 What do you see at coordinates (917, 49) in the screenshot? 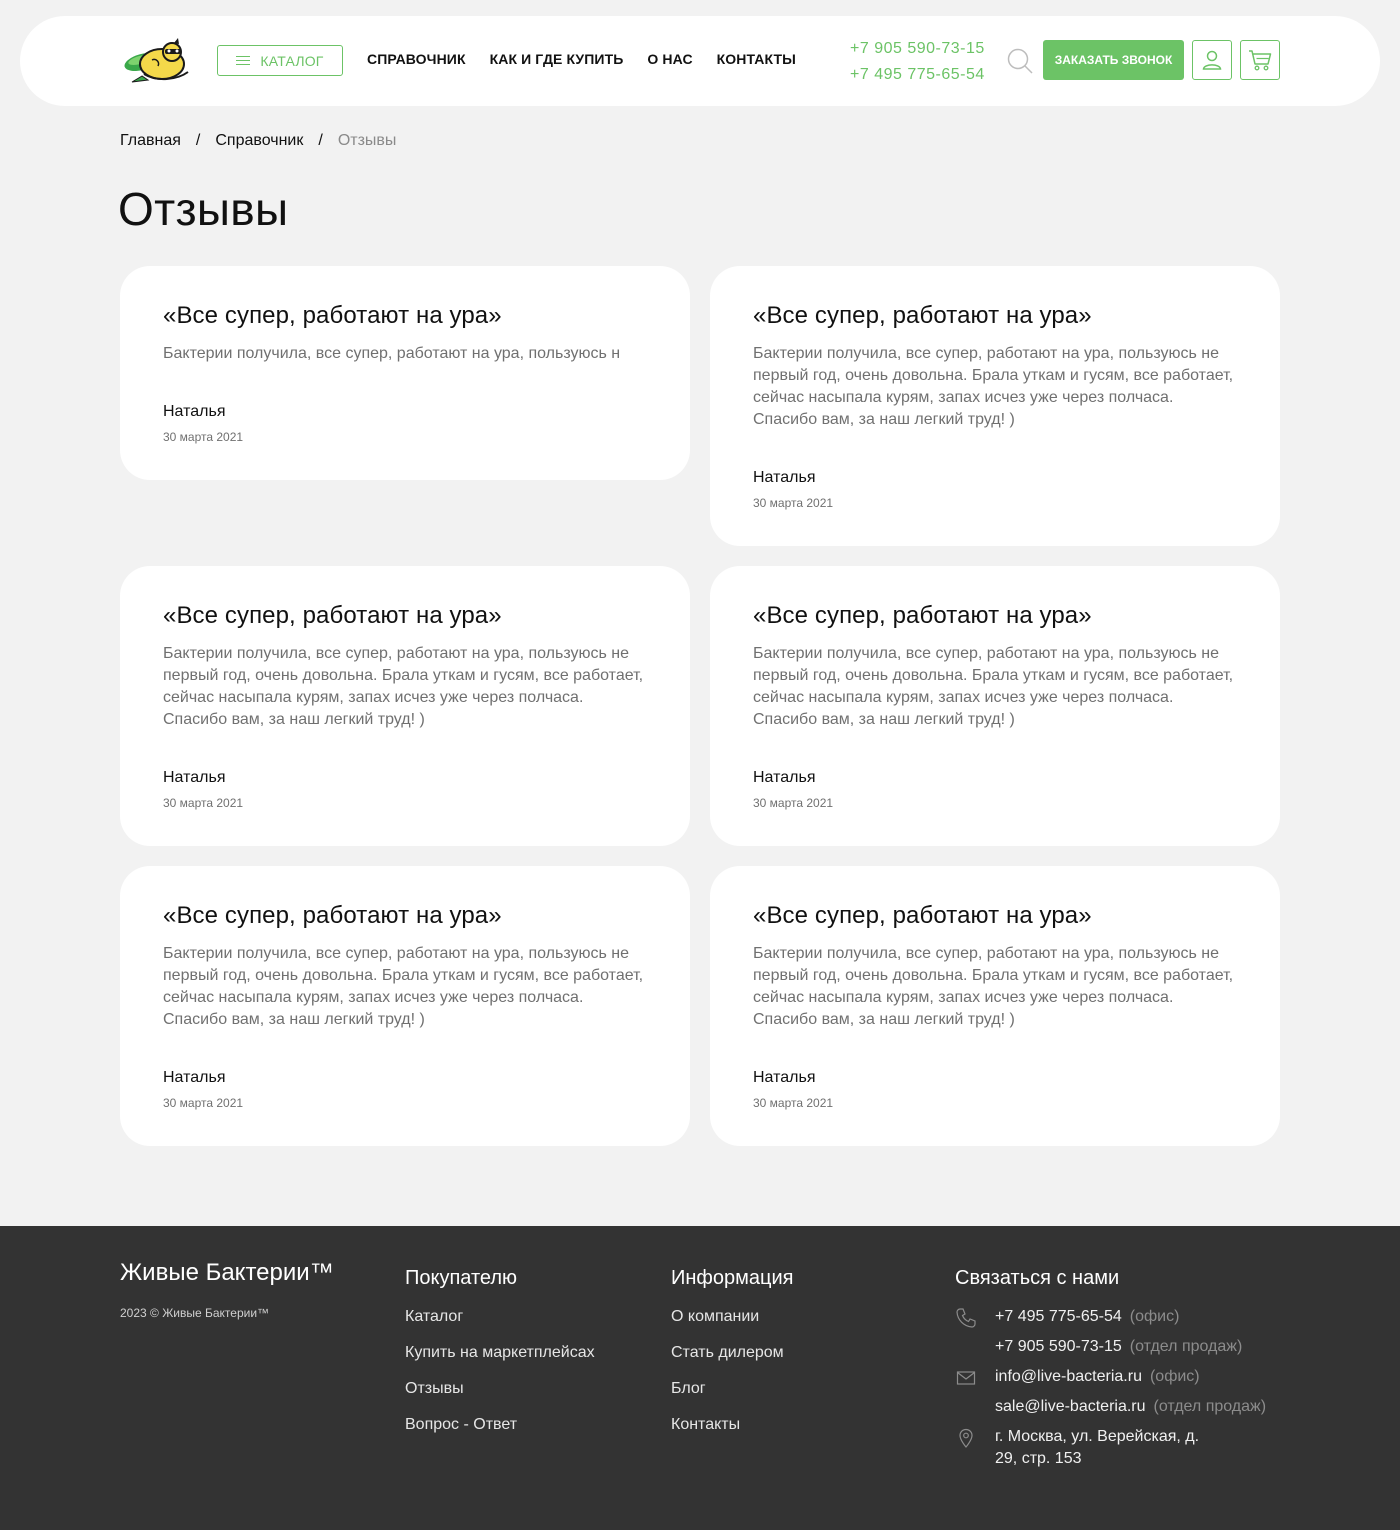
I see `header-phone-sales: +7 905 590-73-15` at bounding box center [917, 49].